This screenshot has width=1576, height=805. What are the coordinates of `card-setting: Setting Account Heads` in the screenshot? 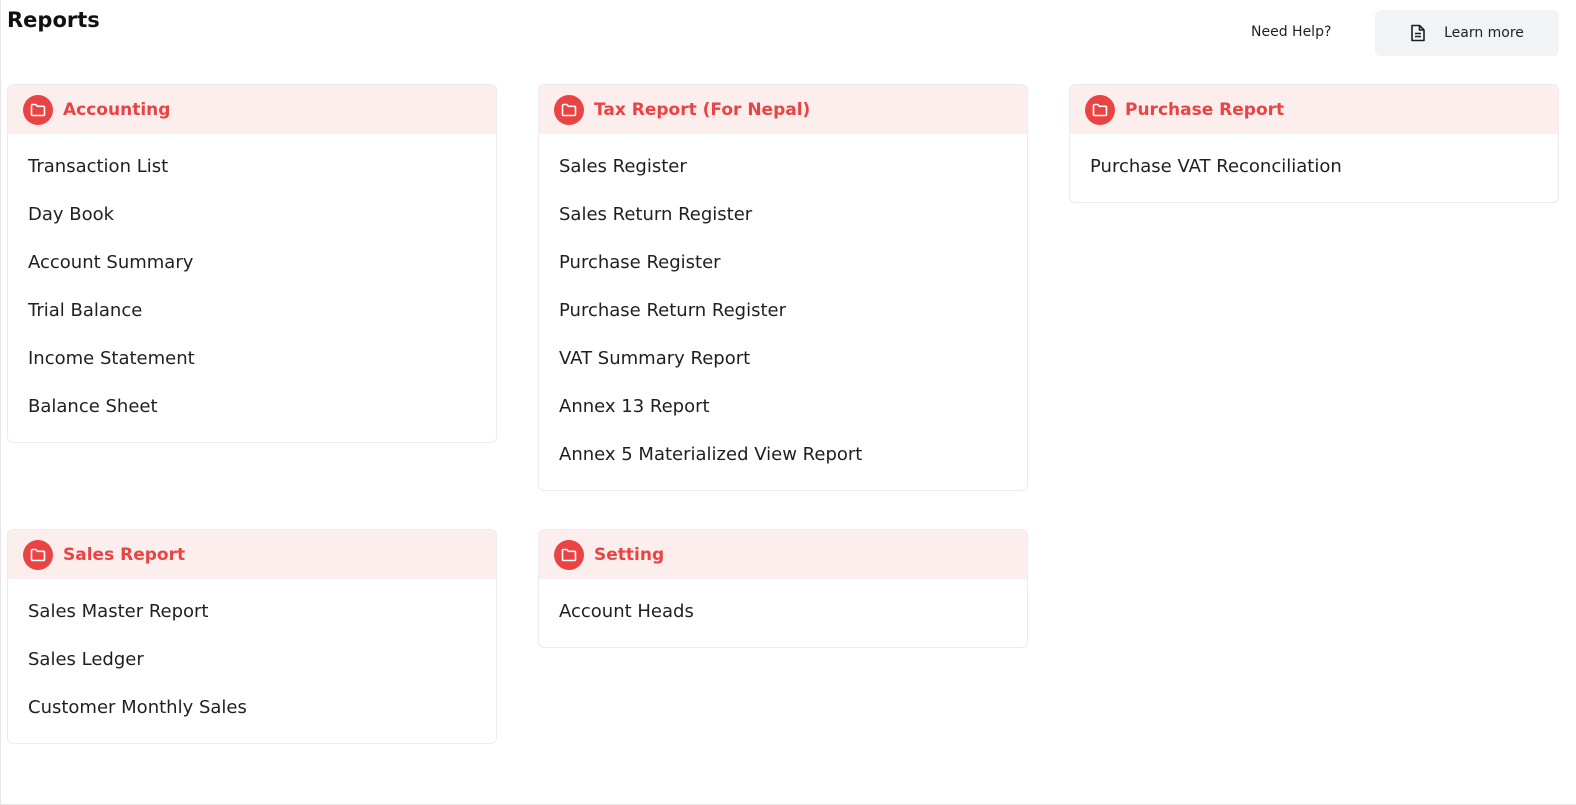 It's located at (783, 588).